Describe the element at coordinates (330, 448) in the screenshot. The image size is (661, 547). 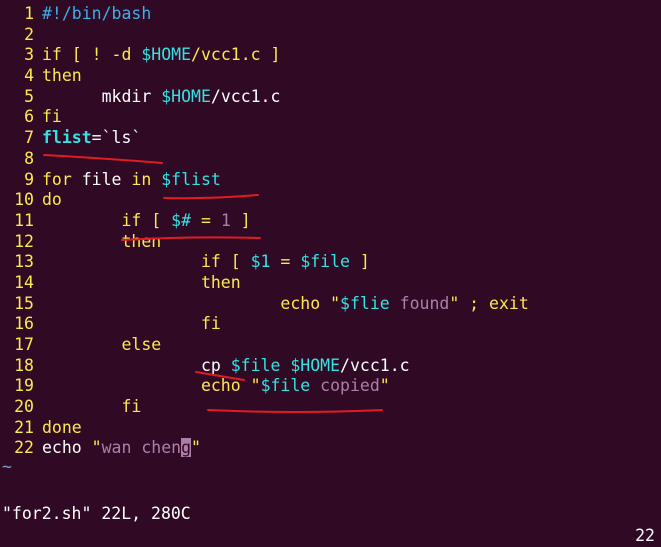
I see `code-line: 22 echo "wan cheng"` at that location.